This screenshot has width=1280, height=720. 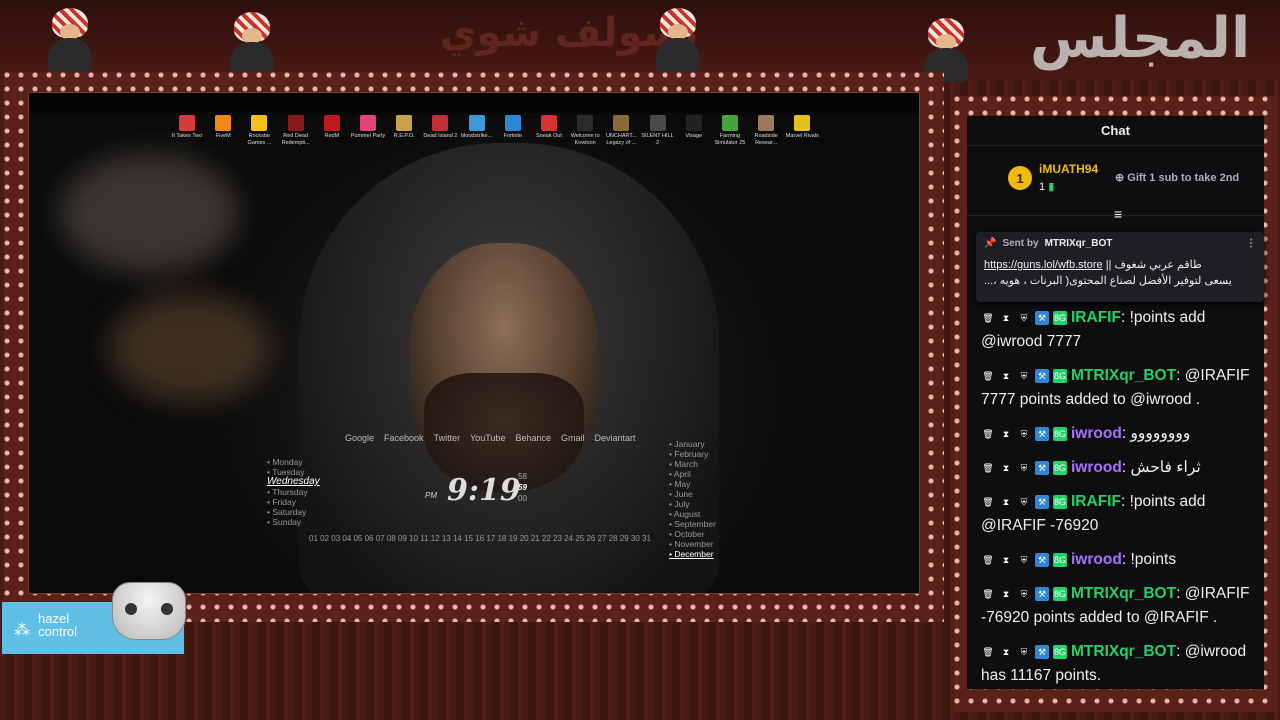 I want to click on pinned-line1-text: طاقم عربي شغوف ||, so click(x=1153, y=265).